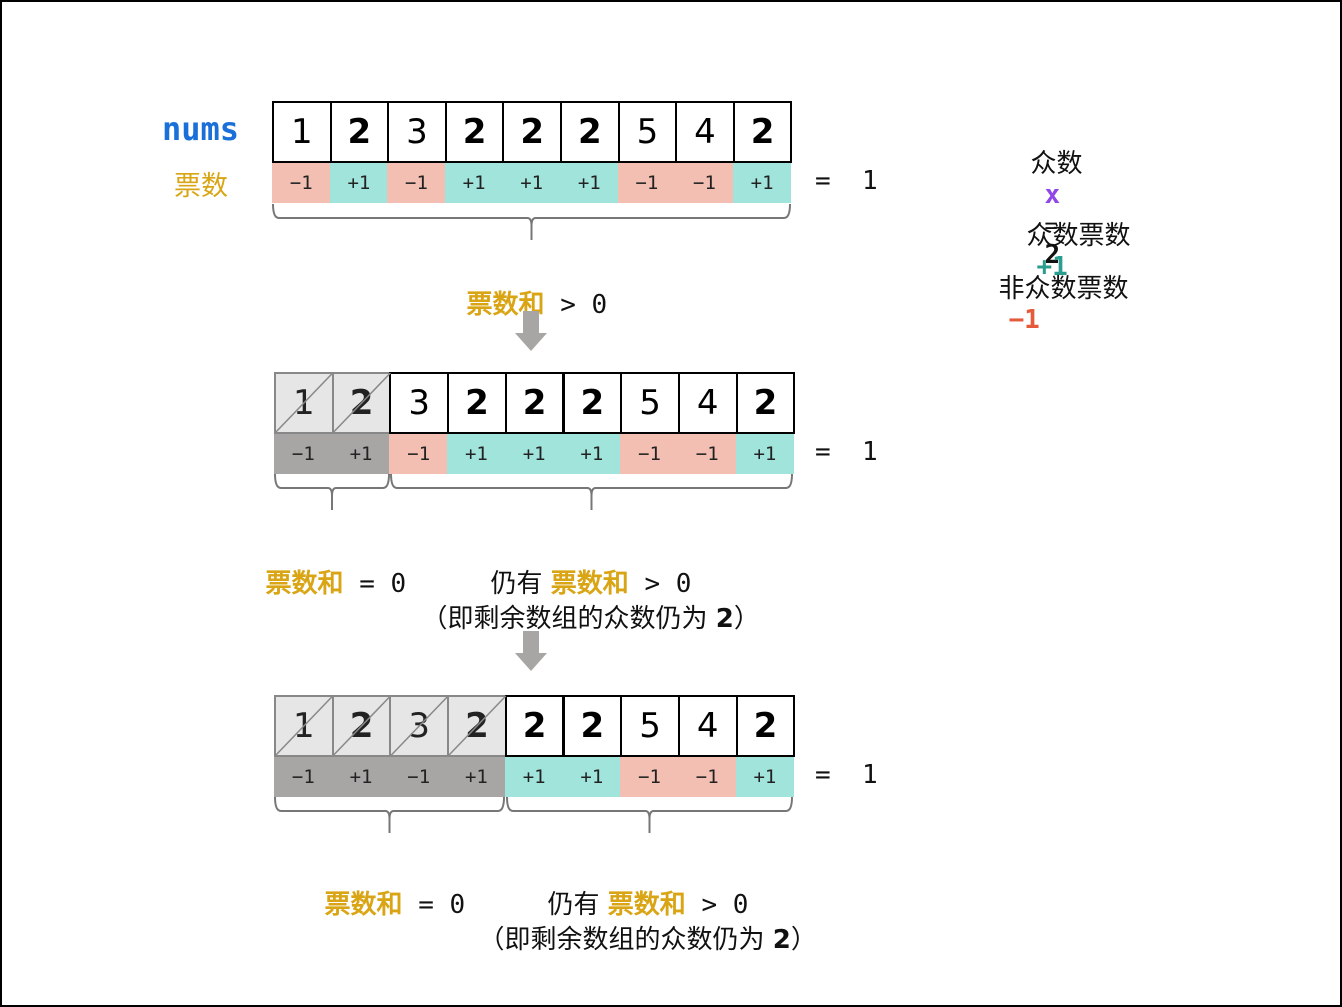 The width and height of the screenshot is (1342, 1007). Describe the element at coordinates (846, 452) in the screenshot. I see `sum-result-2: = 1` at that location.